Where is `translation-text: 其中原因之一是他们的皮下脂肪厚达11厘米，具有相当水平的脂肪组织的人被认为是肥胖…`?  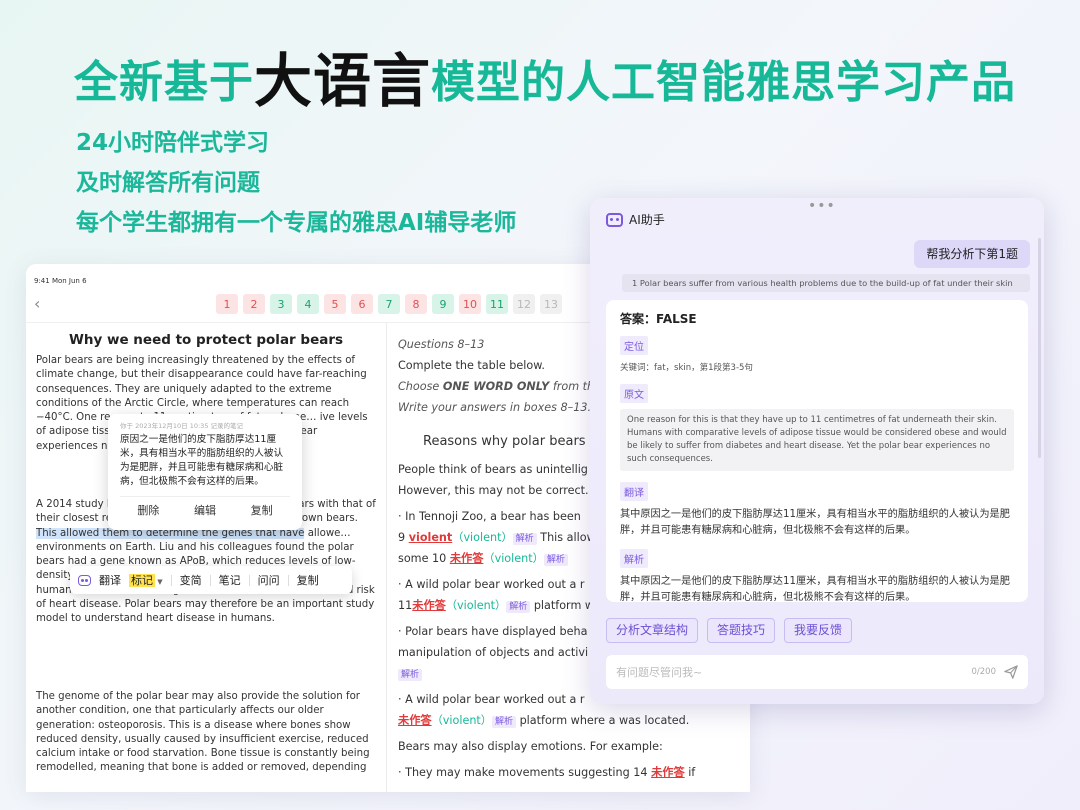
translation-text: 其中原因之一是他们的皮下脂肪厚达11厘米，具有相当水平的脂肪组织的人被认为是肥胖… is located at coordinates (815, 522).